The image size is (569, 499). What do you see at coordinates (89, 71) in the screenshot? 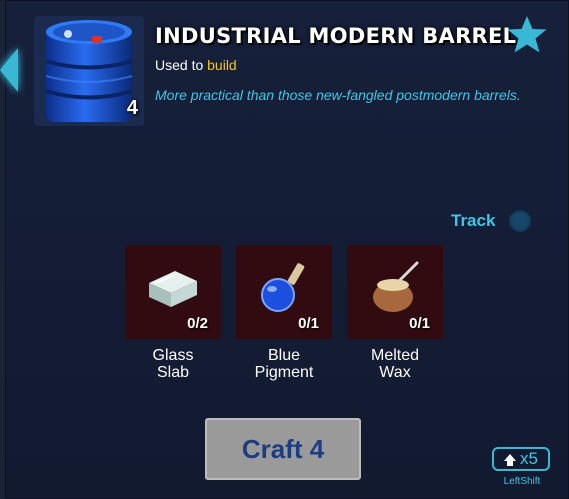
I see `item-icon: 4` at bounding box center [89, 71].